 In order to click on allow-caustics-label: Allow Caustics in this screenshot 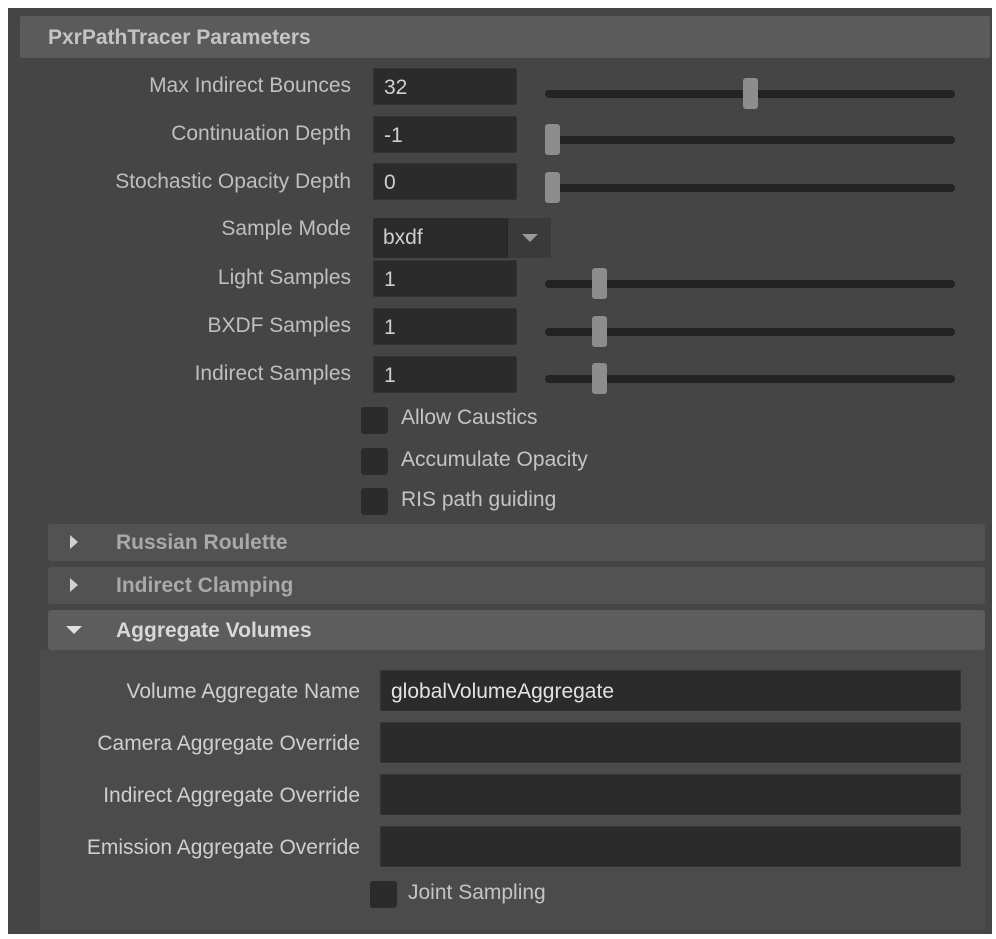, I will do `click(469, 417)`.